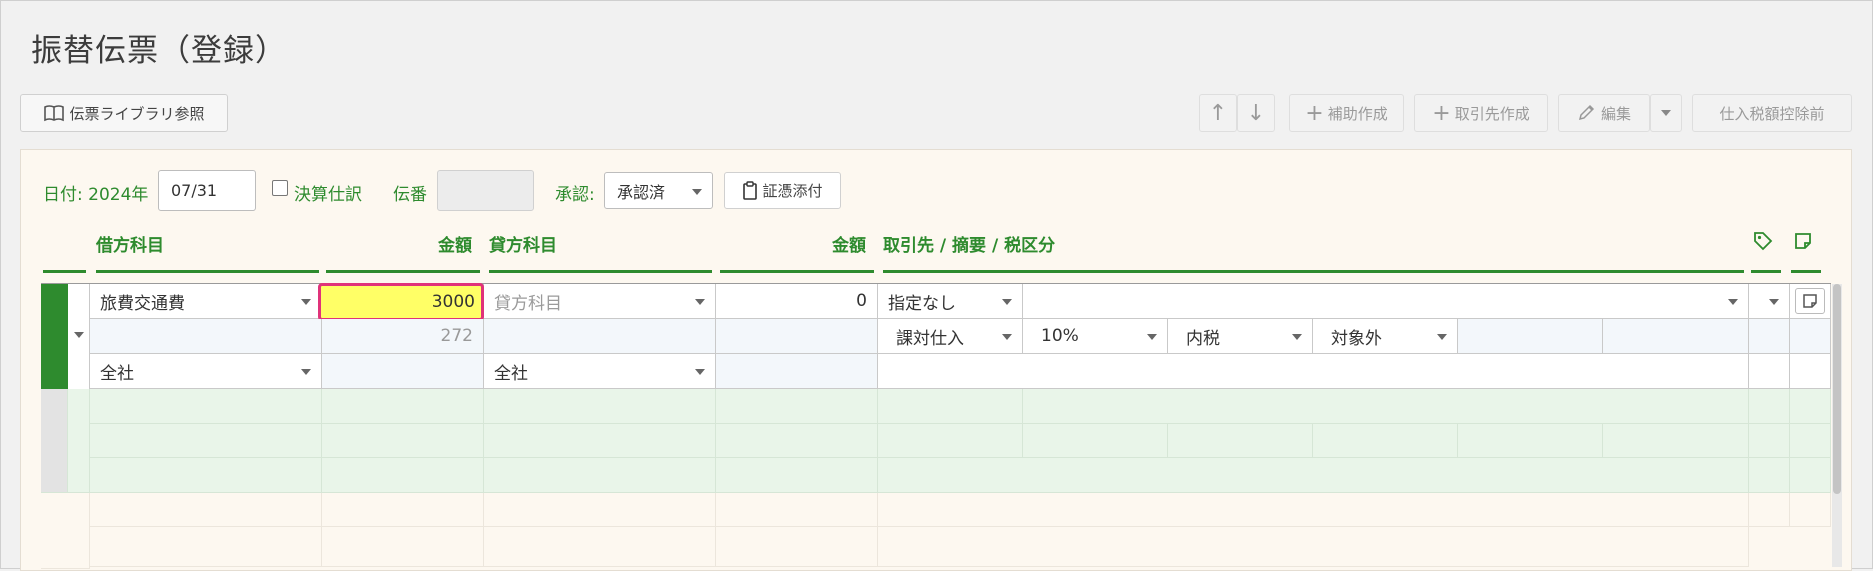 Image resolution: width=1873 pixels, height=571 pixels. I want to click on slip-number-input, so click(485, 190).